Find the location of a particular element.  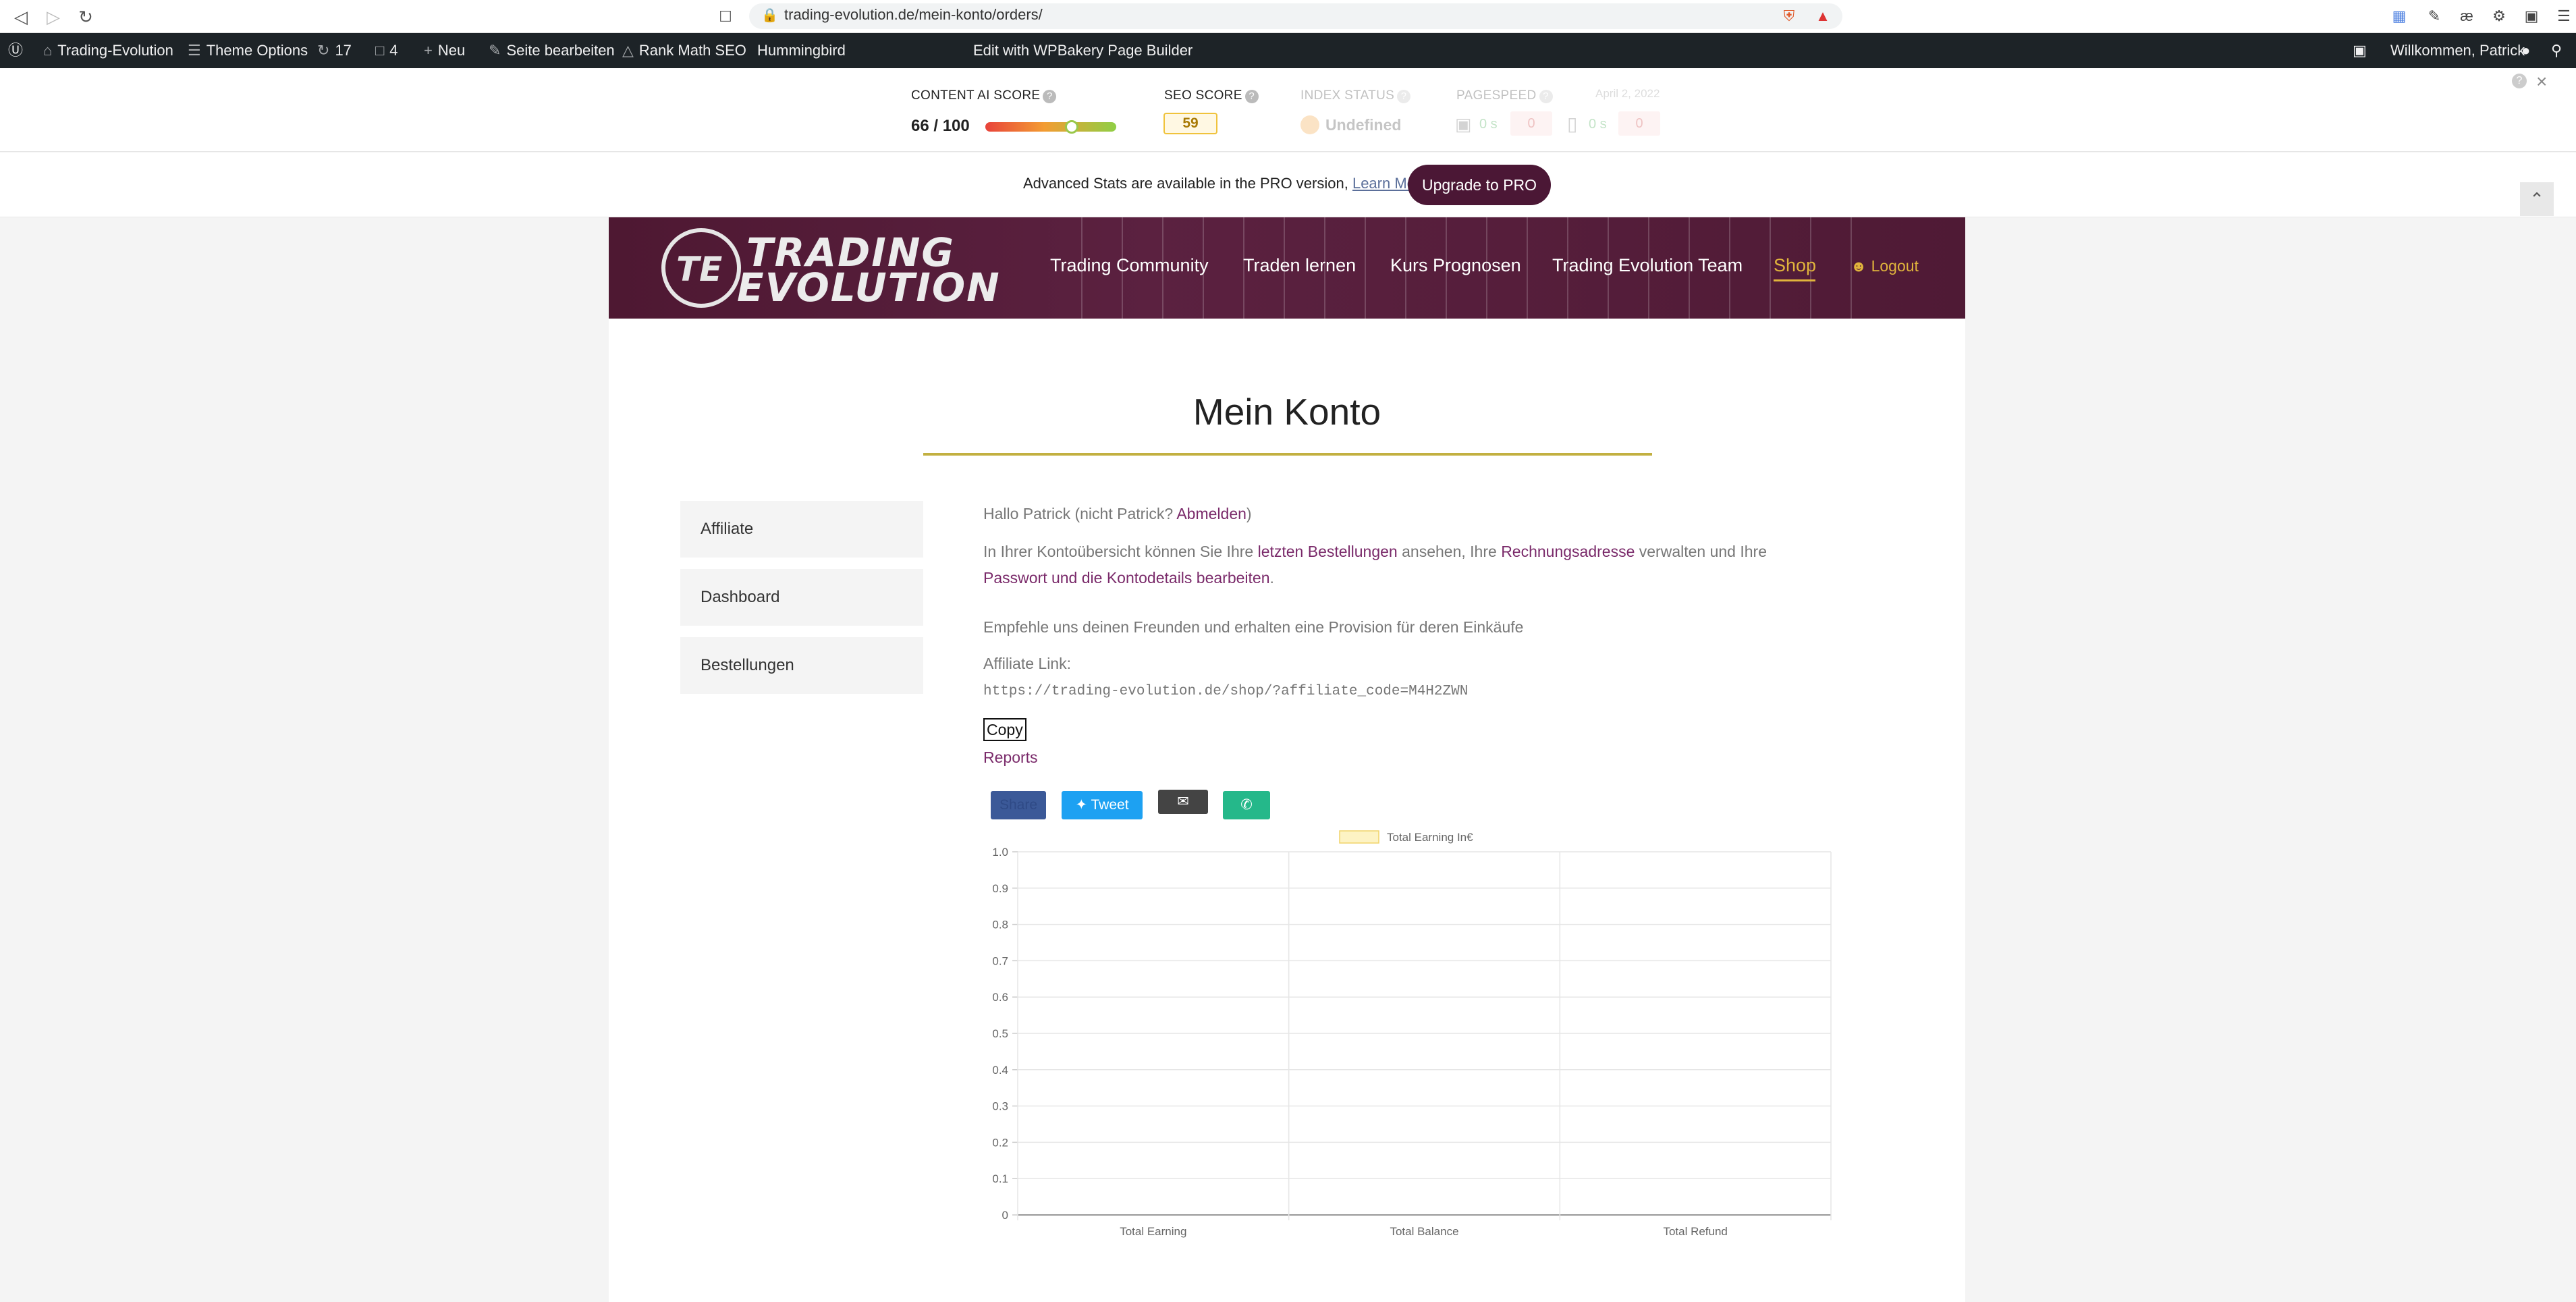

content-ai-score-bar is located at coordinates (1050, 127).